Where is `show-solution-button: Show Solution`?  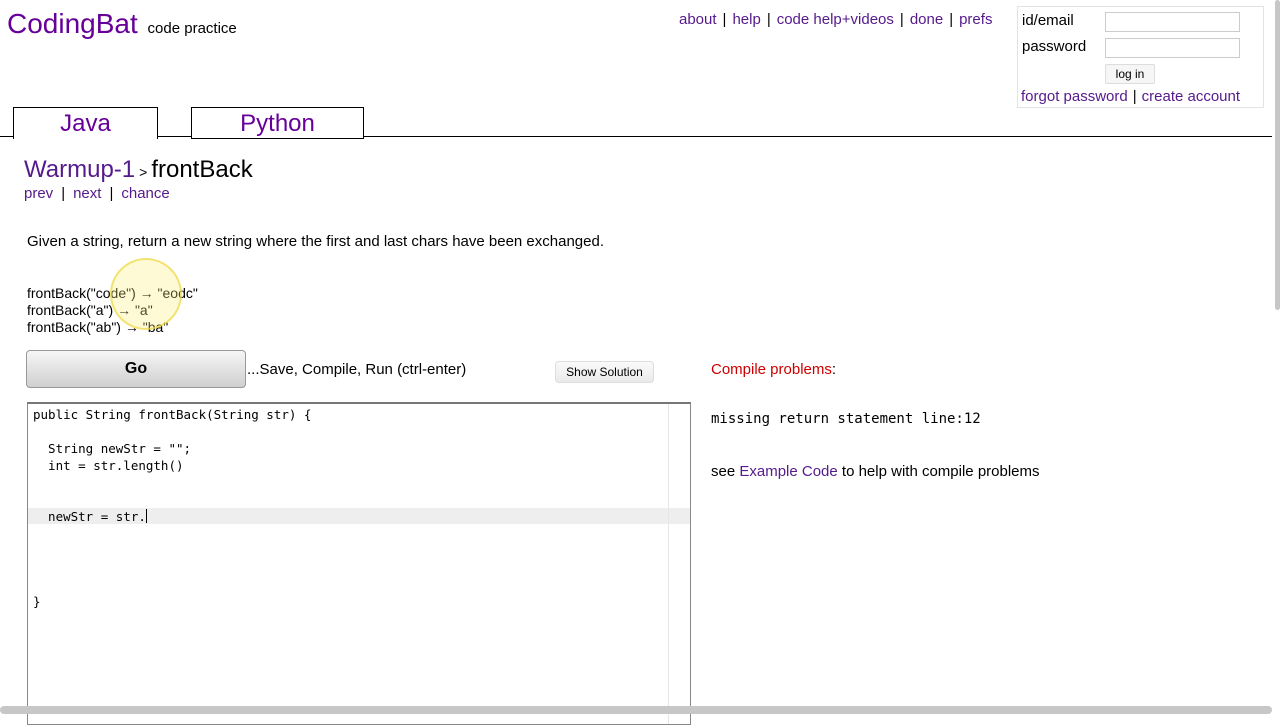
show-solution-button: Show Solution is located at coordinates (604, 372).